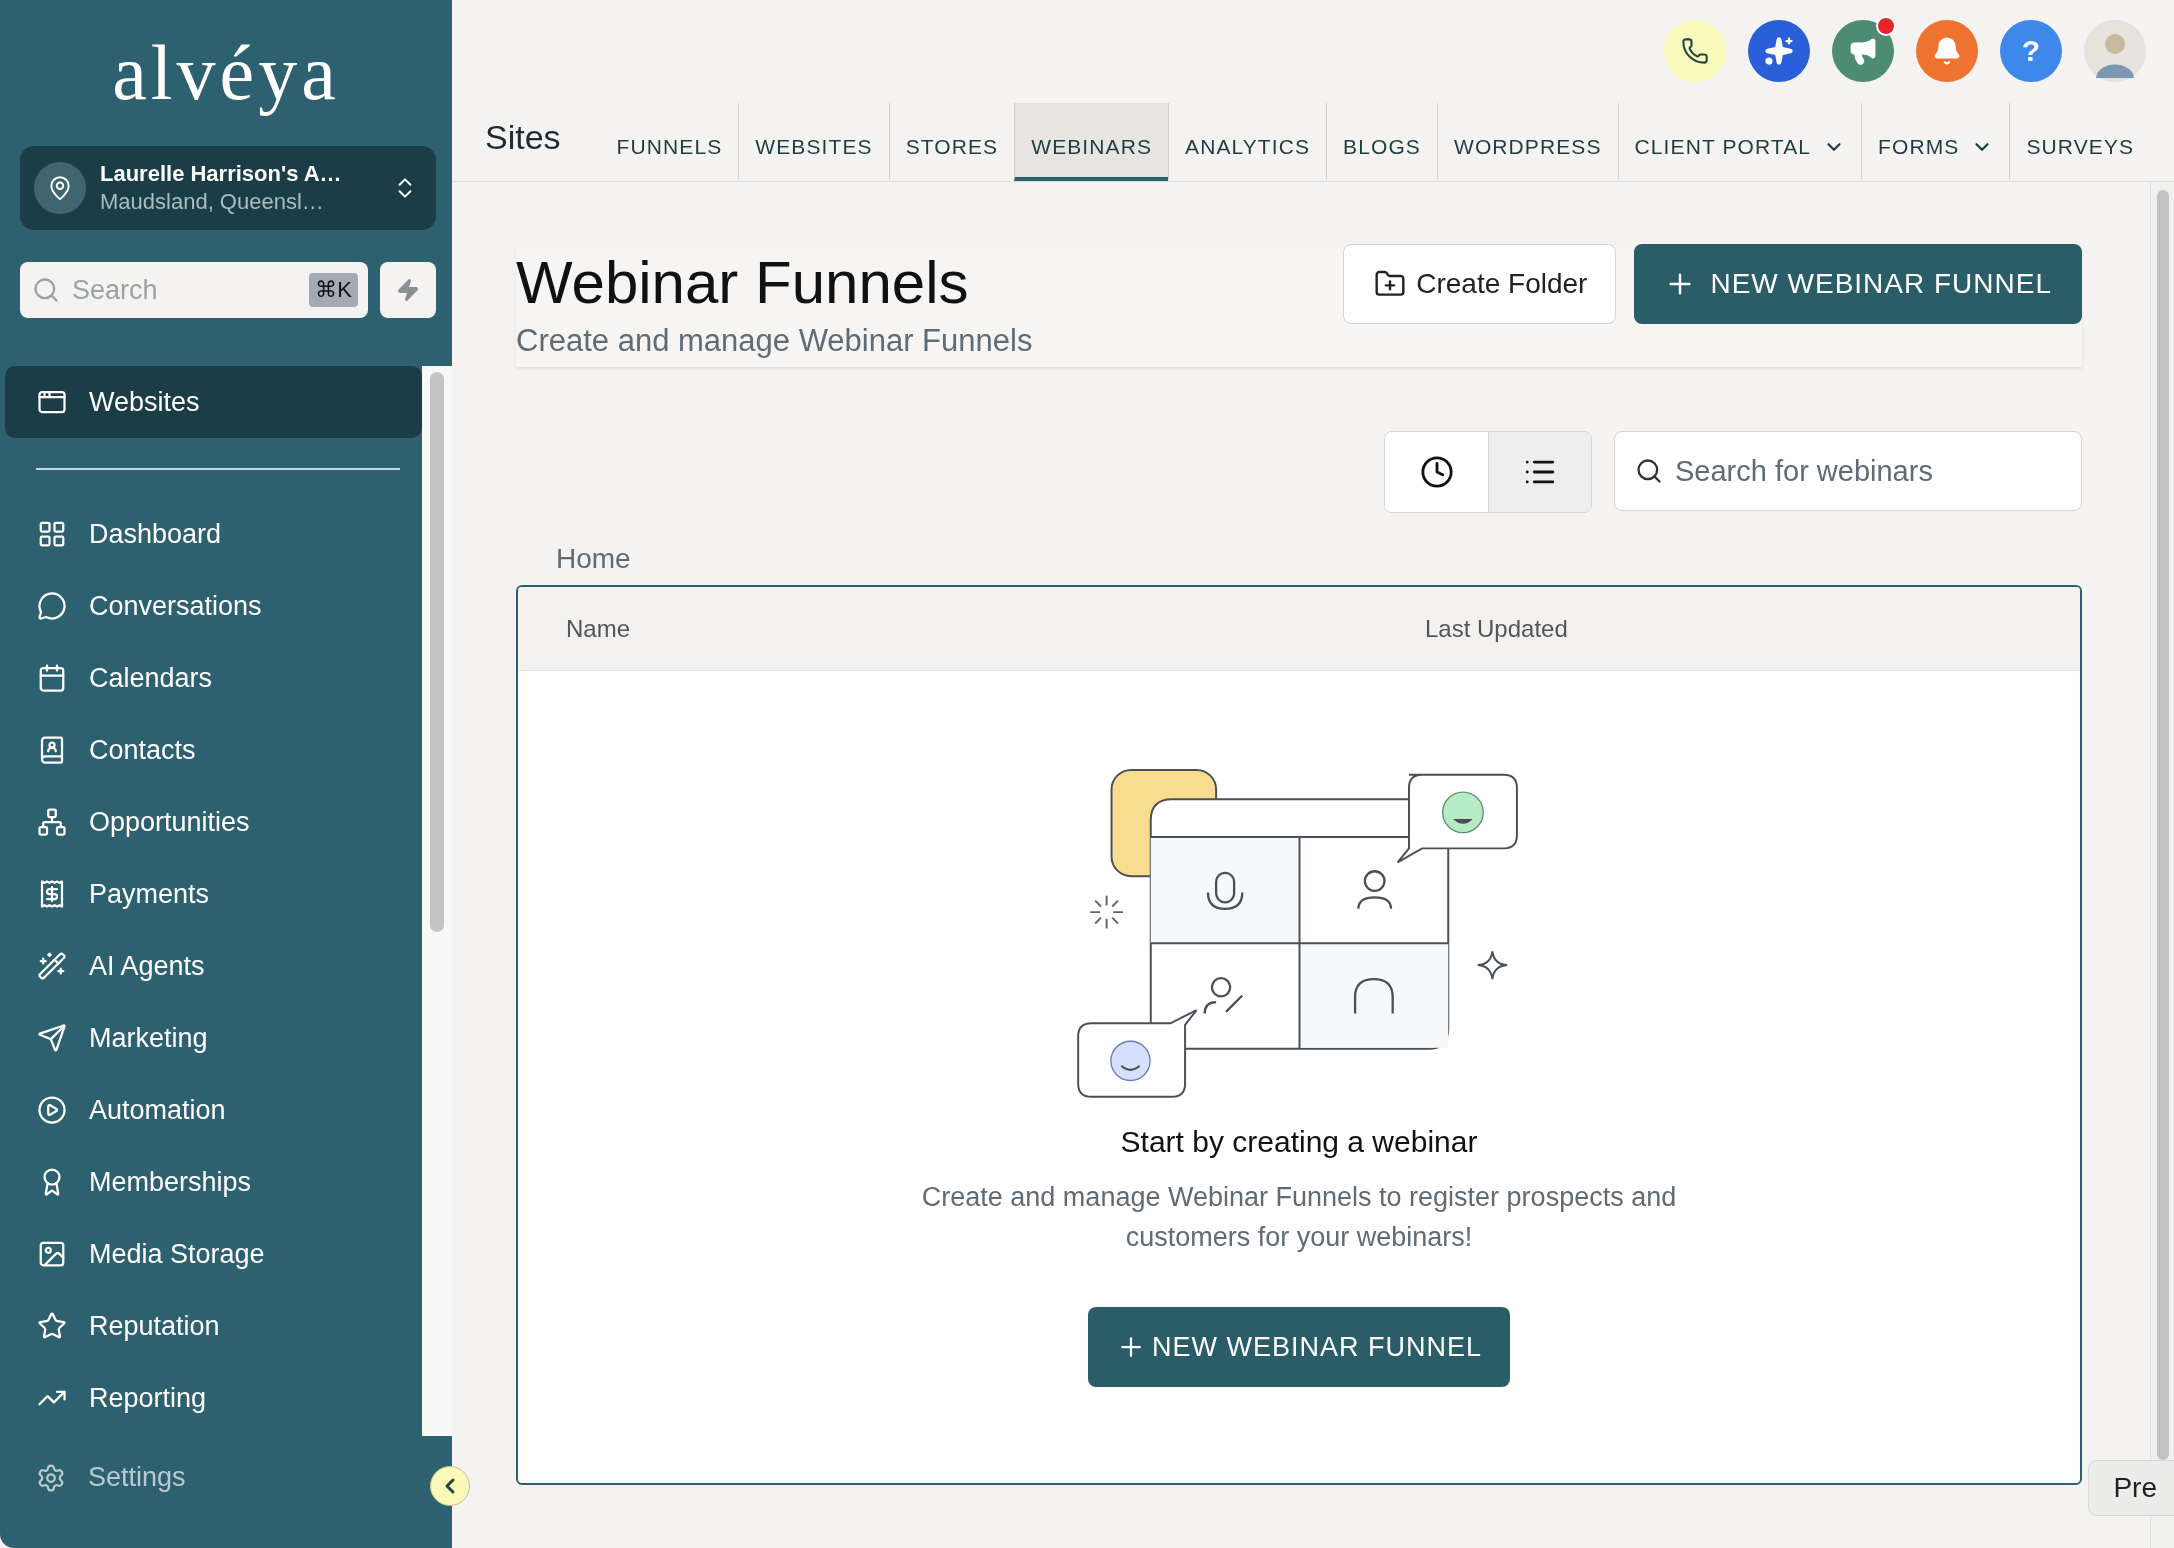  I want to click on sidebar-item: Opportunities, so click(213, 822).